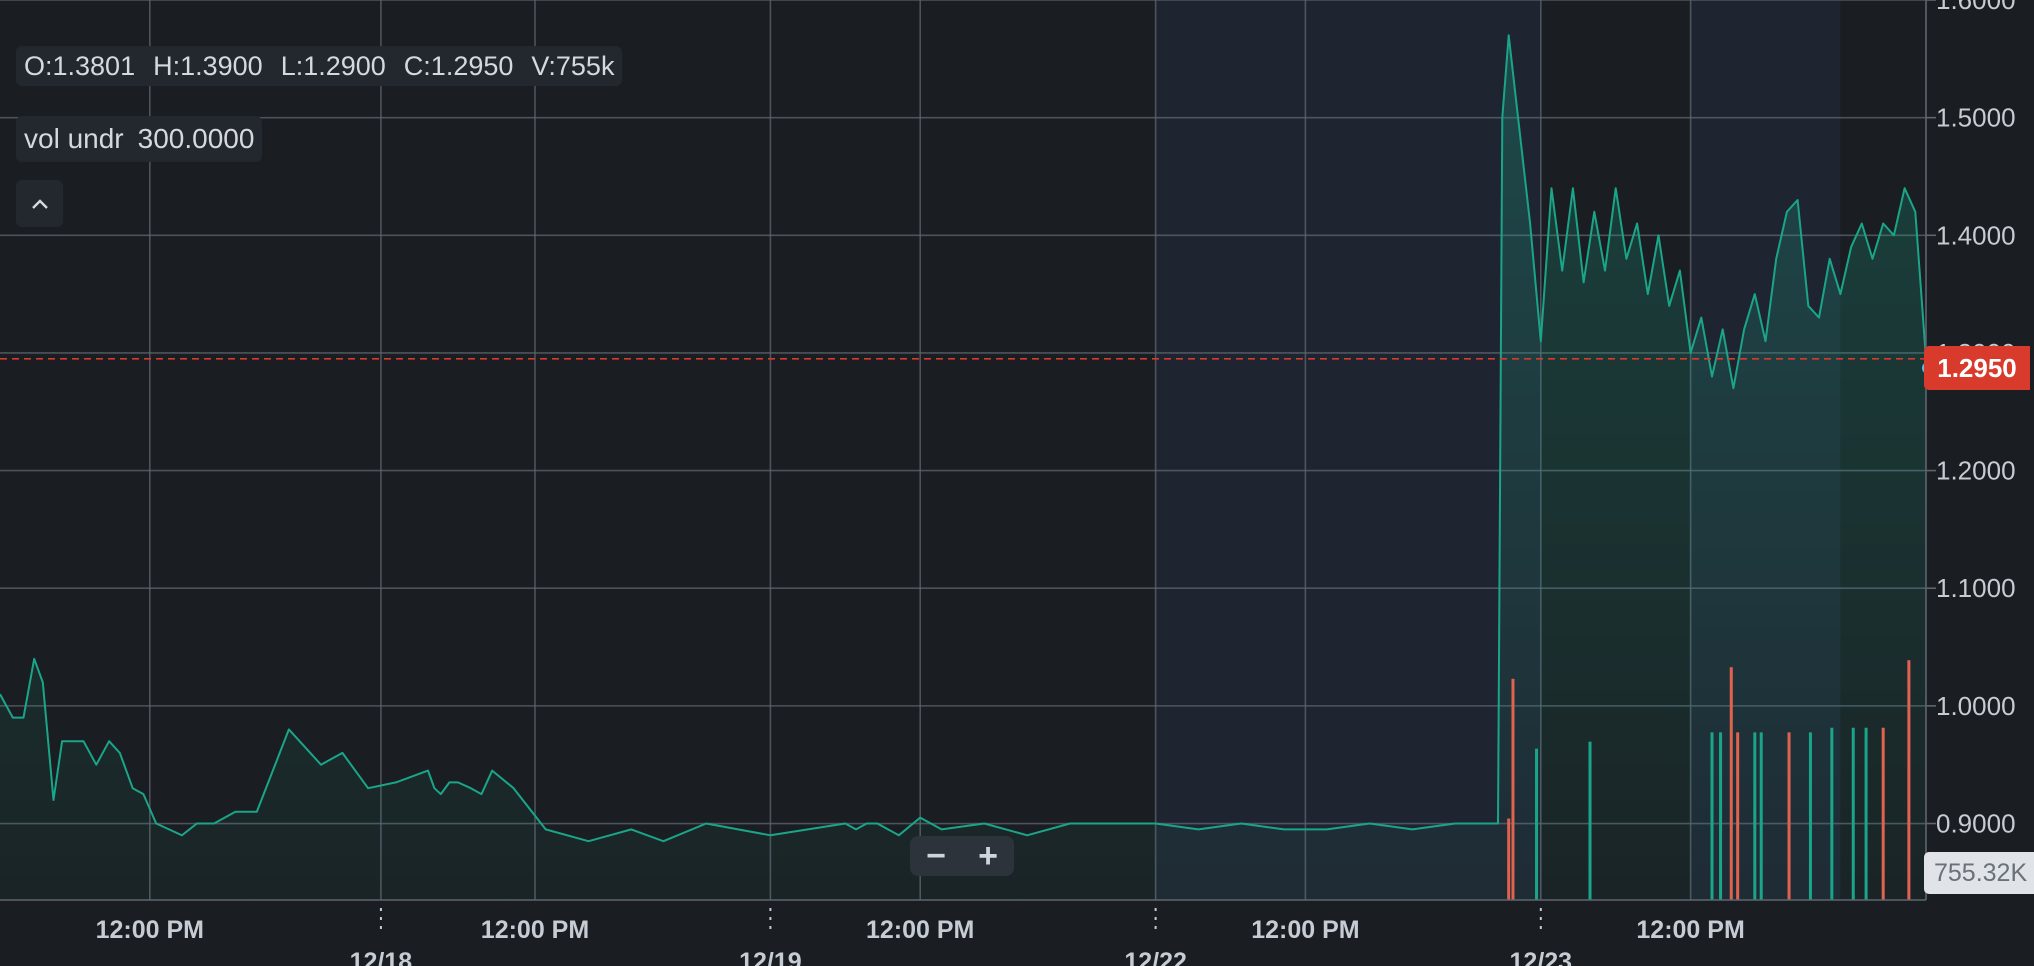  What do you see at coordinates (1976, 235) in the screenshot?
I see `y-tick-label: 1.4000` at bounding box center [1976, 235].